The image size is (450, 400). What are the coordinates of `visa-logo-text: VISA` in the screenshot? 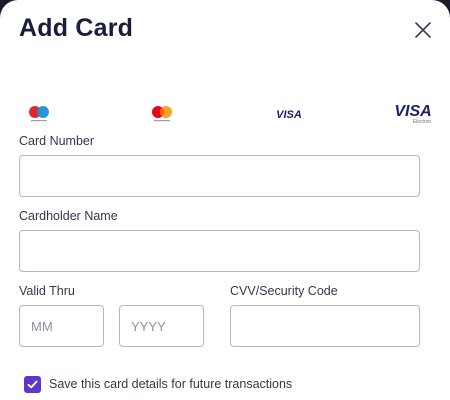 It's located at (289, 115).